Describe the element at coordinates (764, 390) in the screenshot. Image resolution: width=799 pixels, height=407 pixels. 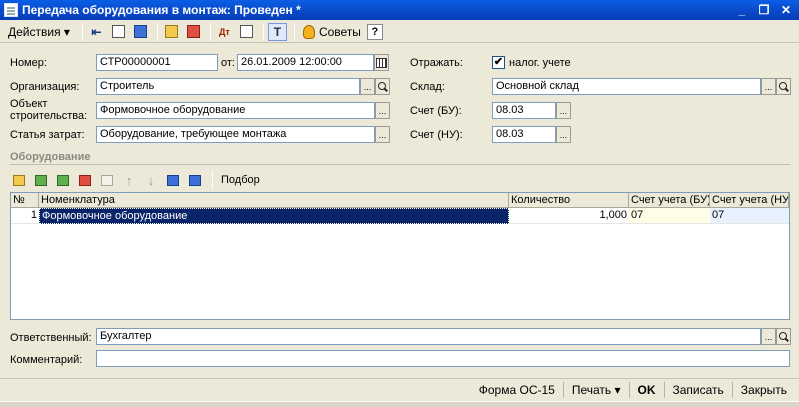
I see `close-button: Закрыть` at that location.